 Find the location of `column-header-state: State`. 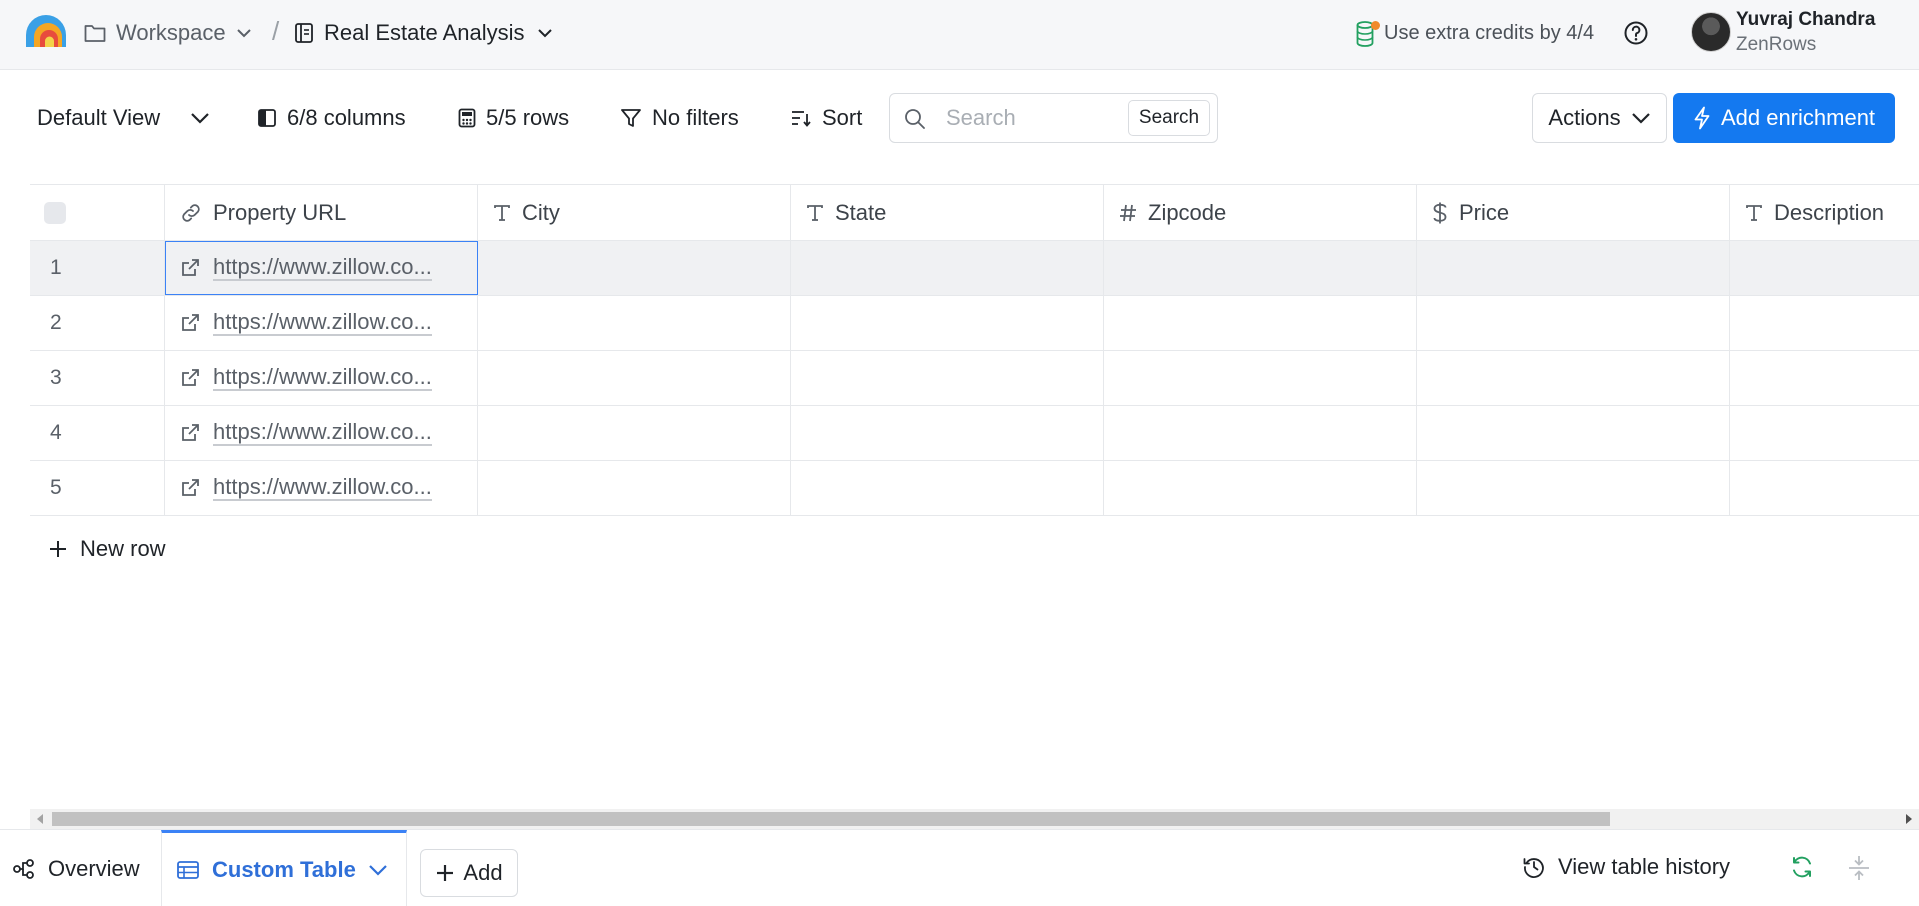

column-header-state: State is located at coordinates (947, 212).